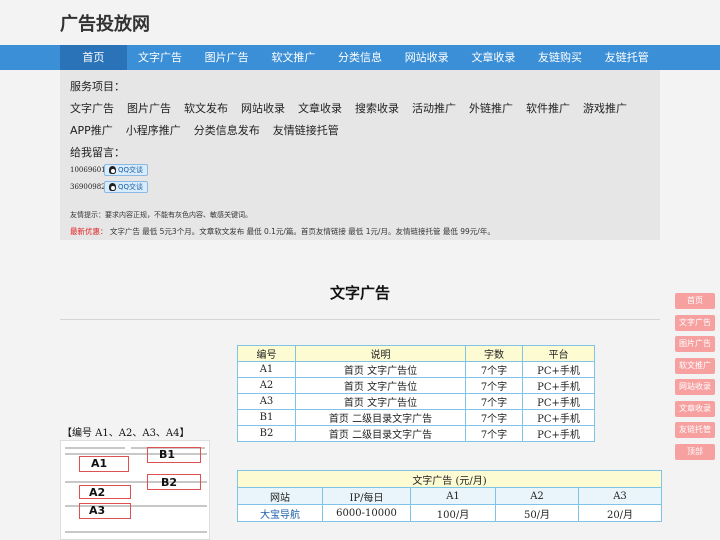 Image resolution: width=720 pixels, height=540 pixels. I want to click on table-header-row: 编号 说明 字数 平台, so click(416, 353).